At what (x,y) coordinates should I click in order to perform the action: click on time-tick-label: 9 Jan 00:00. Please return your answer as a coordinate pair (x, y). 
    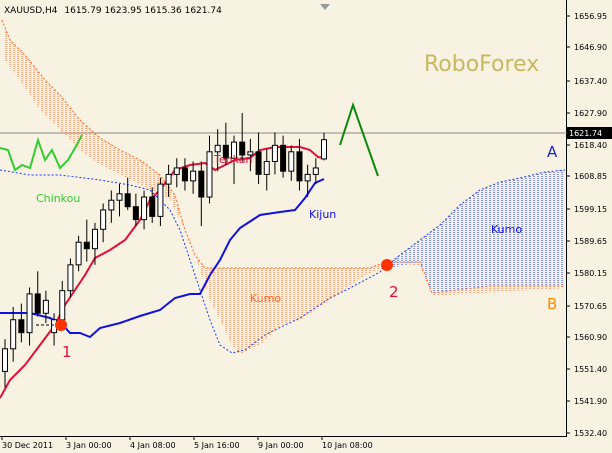
    Looking at the image, I should click on (281, 445).